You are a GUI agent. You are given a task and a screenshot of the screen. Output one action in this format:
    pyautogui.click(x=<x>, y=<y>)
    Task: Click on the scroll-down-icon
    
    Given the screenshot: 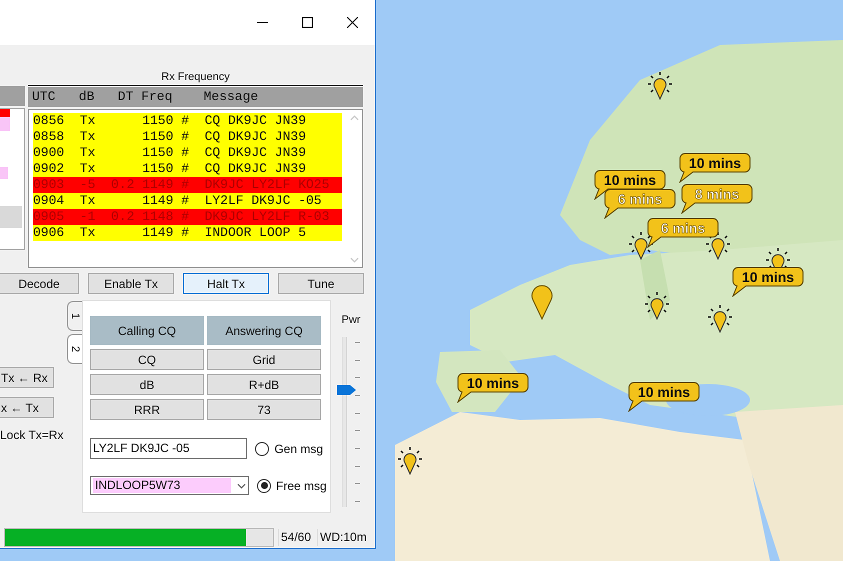 What is the action you would take?
    pyautogui.click(x=354, y=260)
    